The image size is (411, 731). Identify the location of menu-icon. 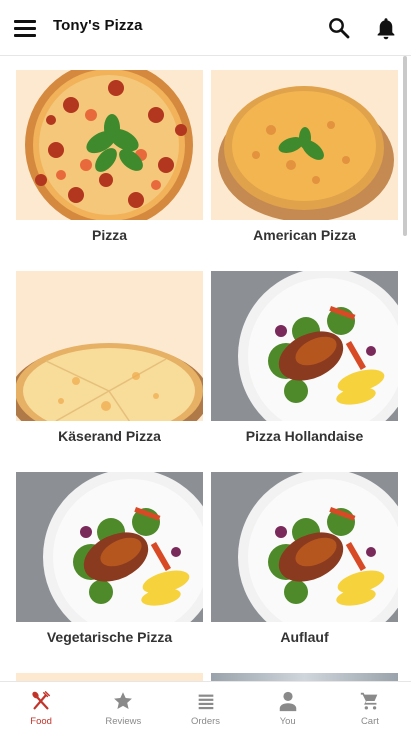
(27, 28).